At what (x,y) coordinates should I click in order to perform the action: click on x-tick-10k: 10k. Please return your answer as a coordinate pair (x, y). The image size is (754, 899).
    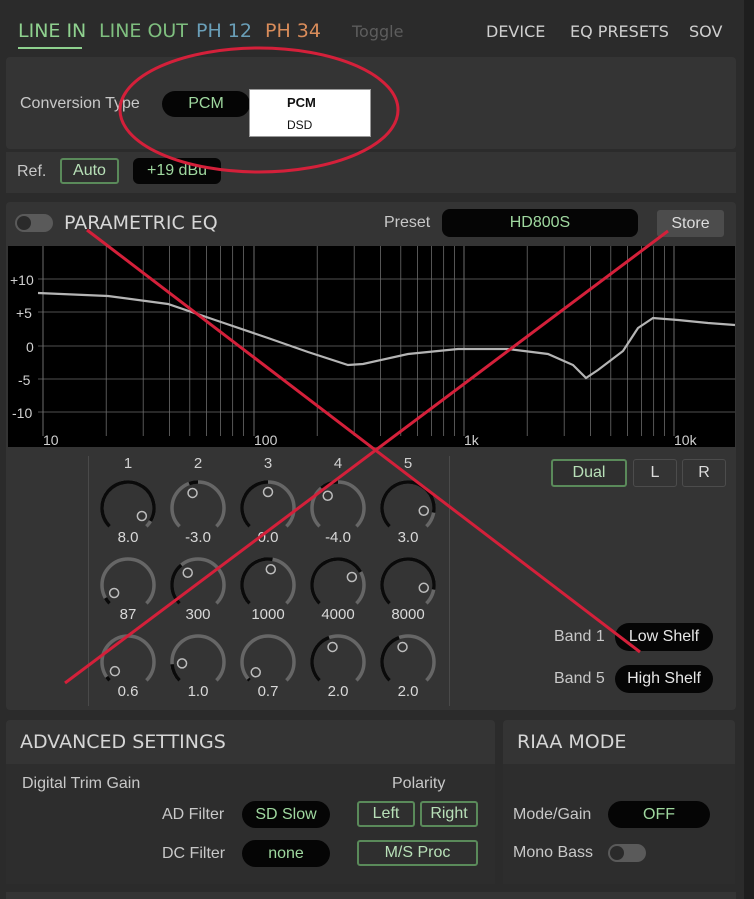
    Looking at the image, I should click on (686, 439).